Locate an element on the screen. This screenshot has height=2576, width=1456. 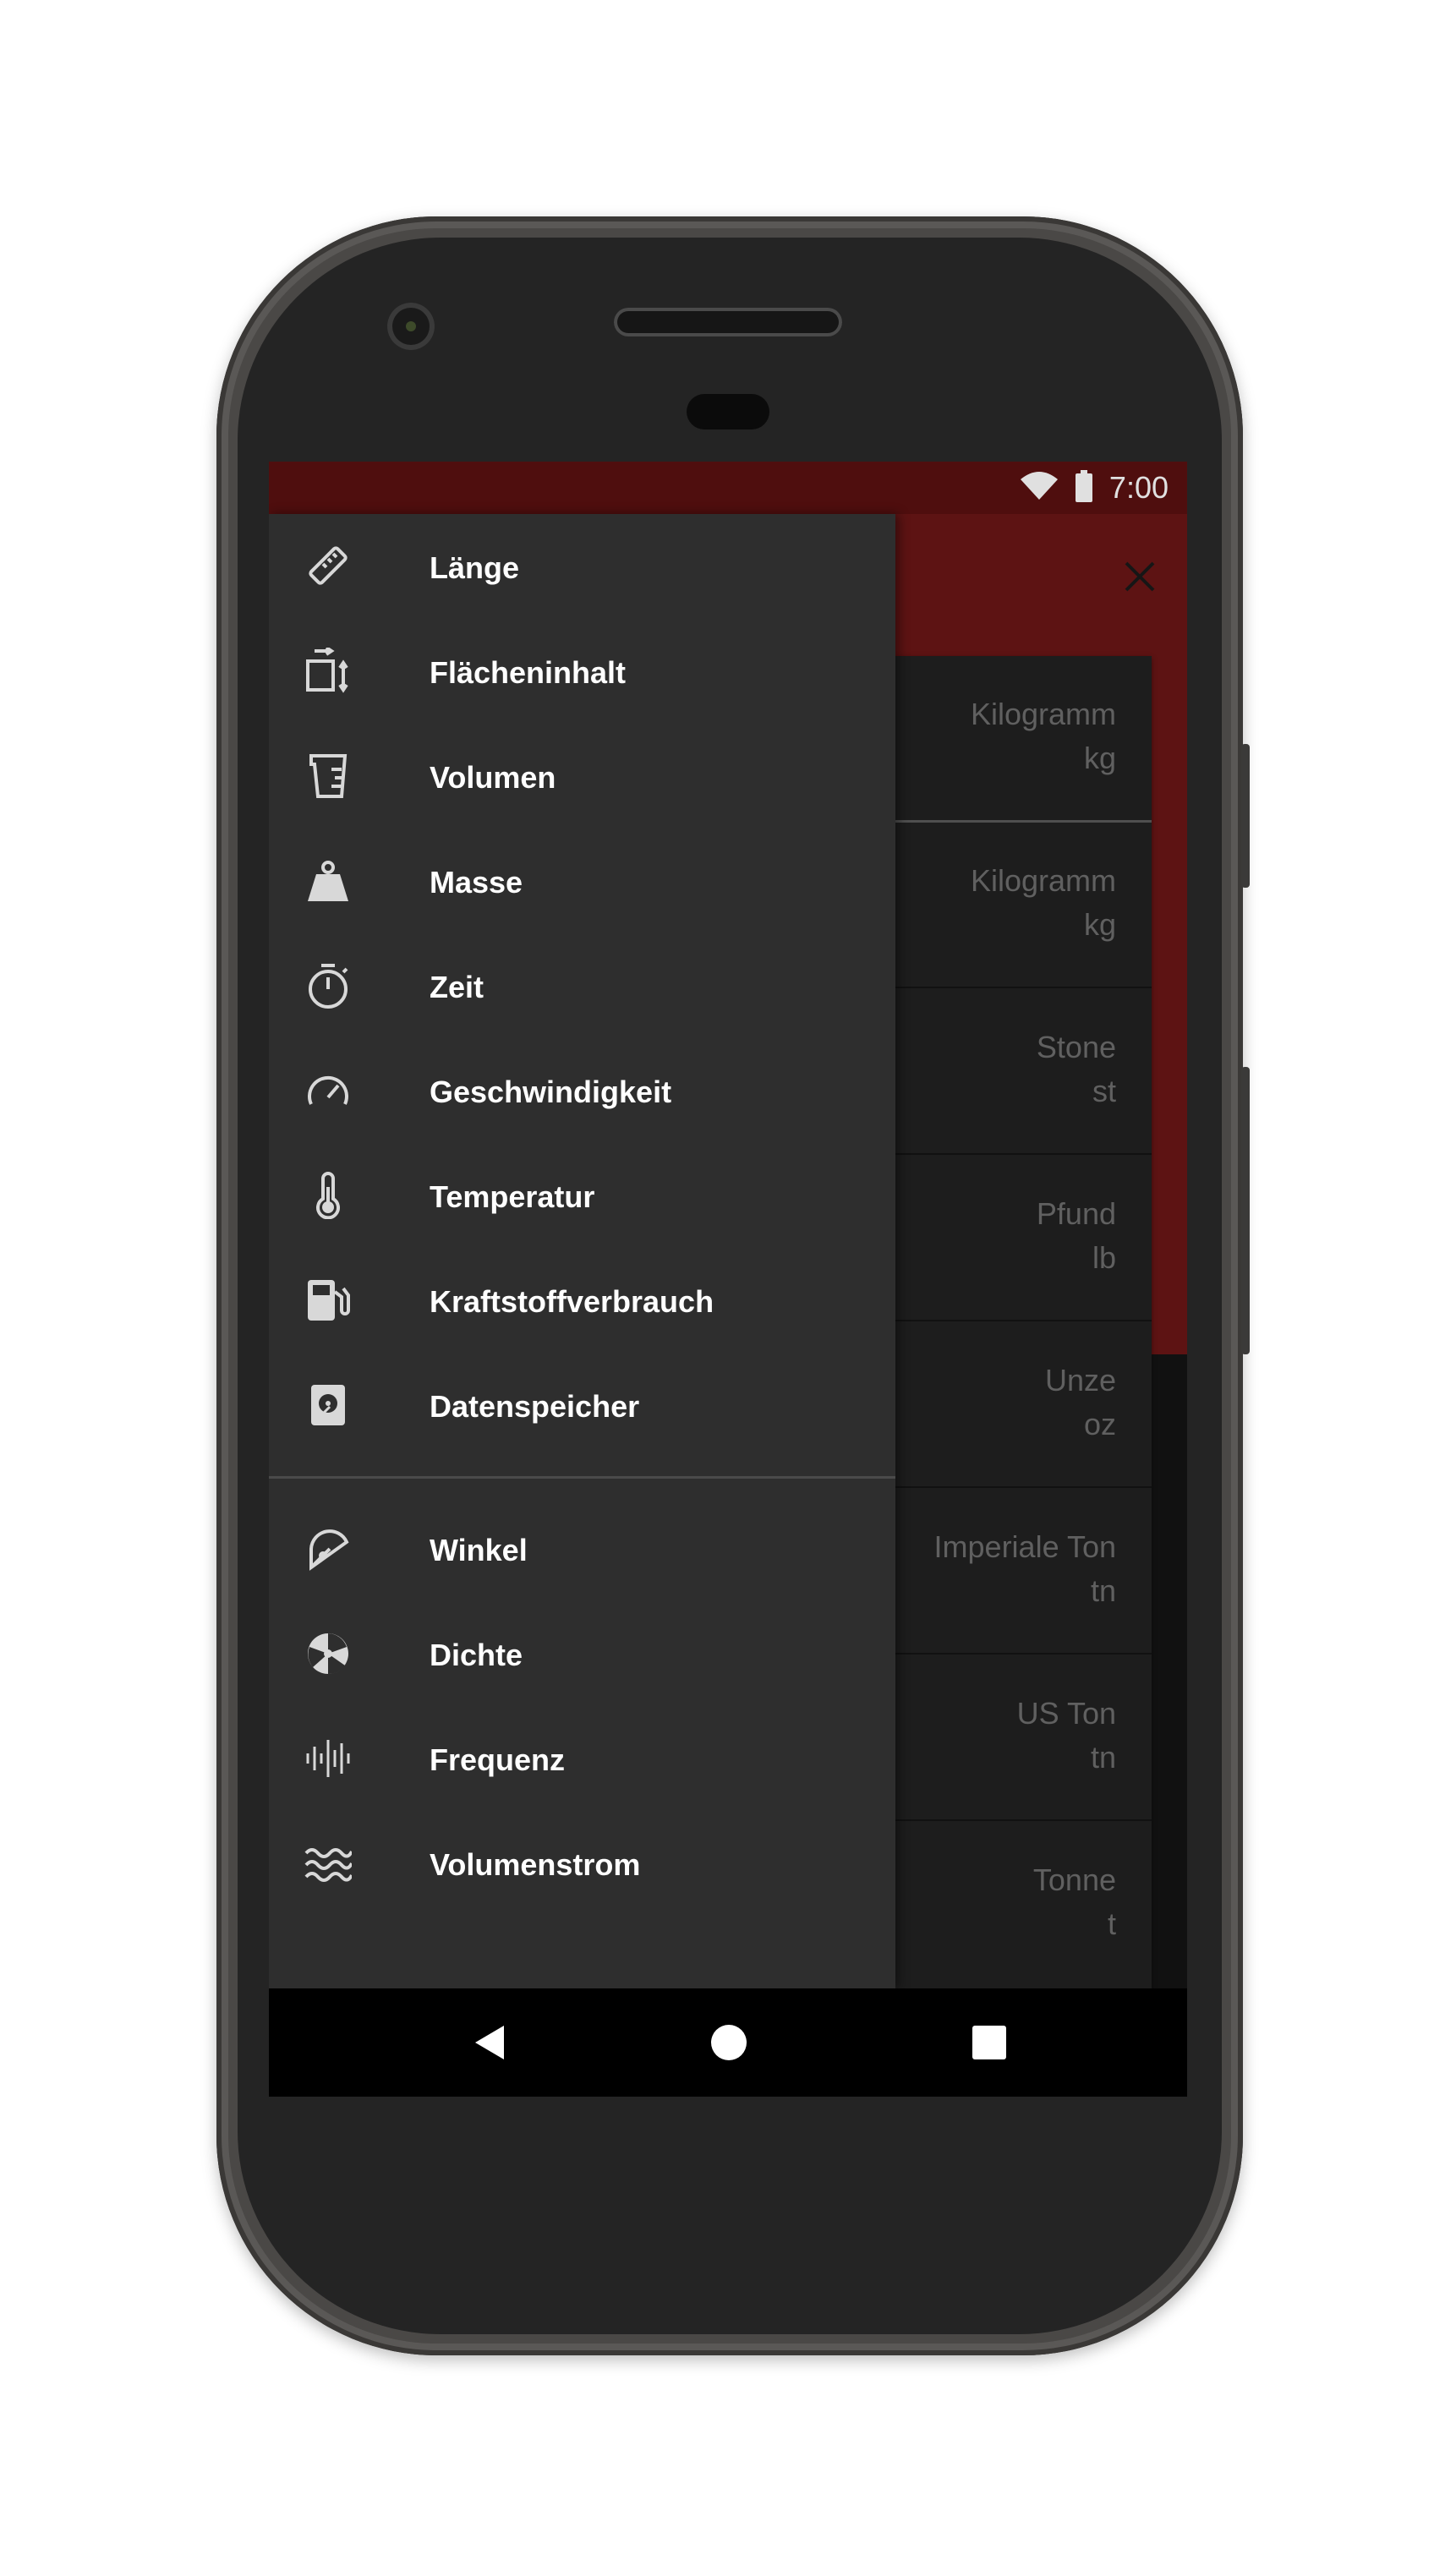
thermometer-icon is located at coordinates (328, 1195).